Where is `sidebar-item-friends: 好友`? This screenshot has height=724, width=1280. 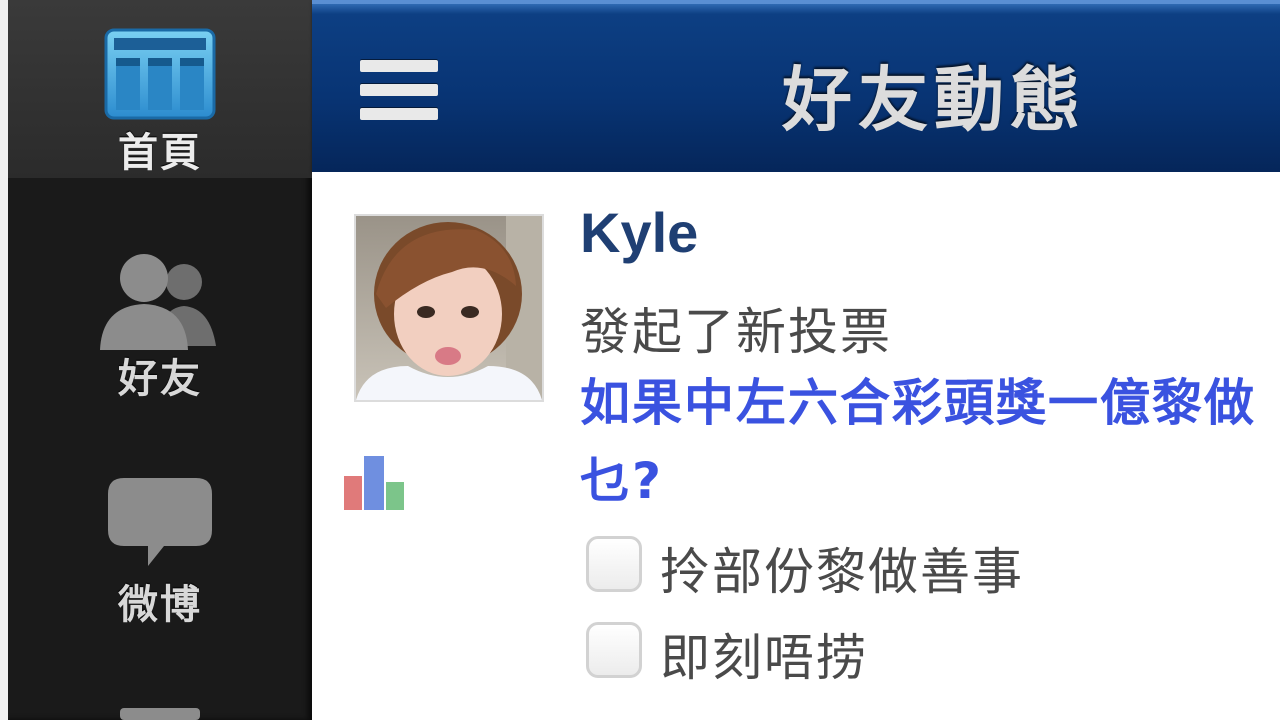
sidebar-item-friends: 好友 is located at coordinates (160, 319).